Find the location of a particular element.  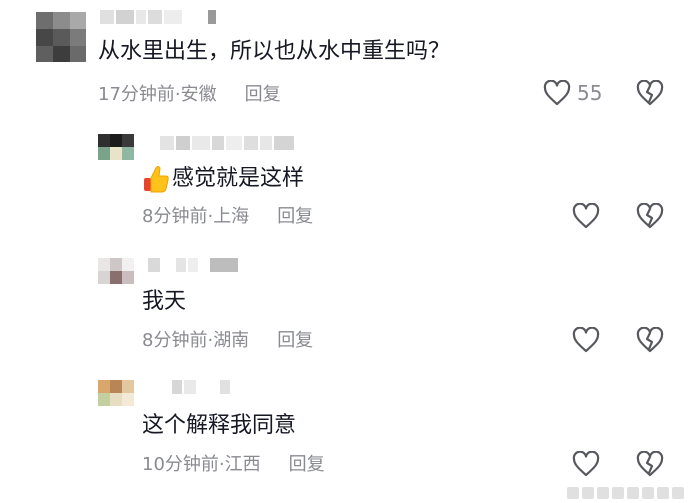

comment-meta: 10分钟前 · 江西 回复 is located at coordinates (233, 465).